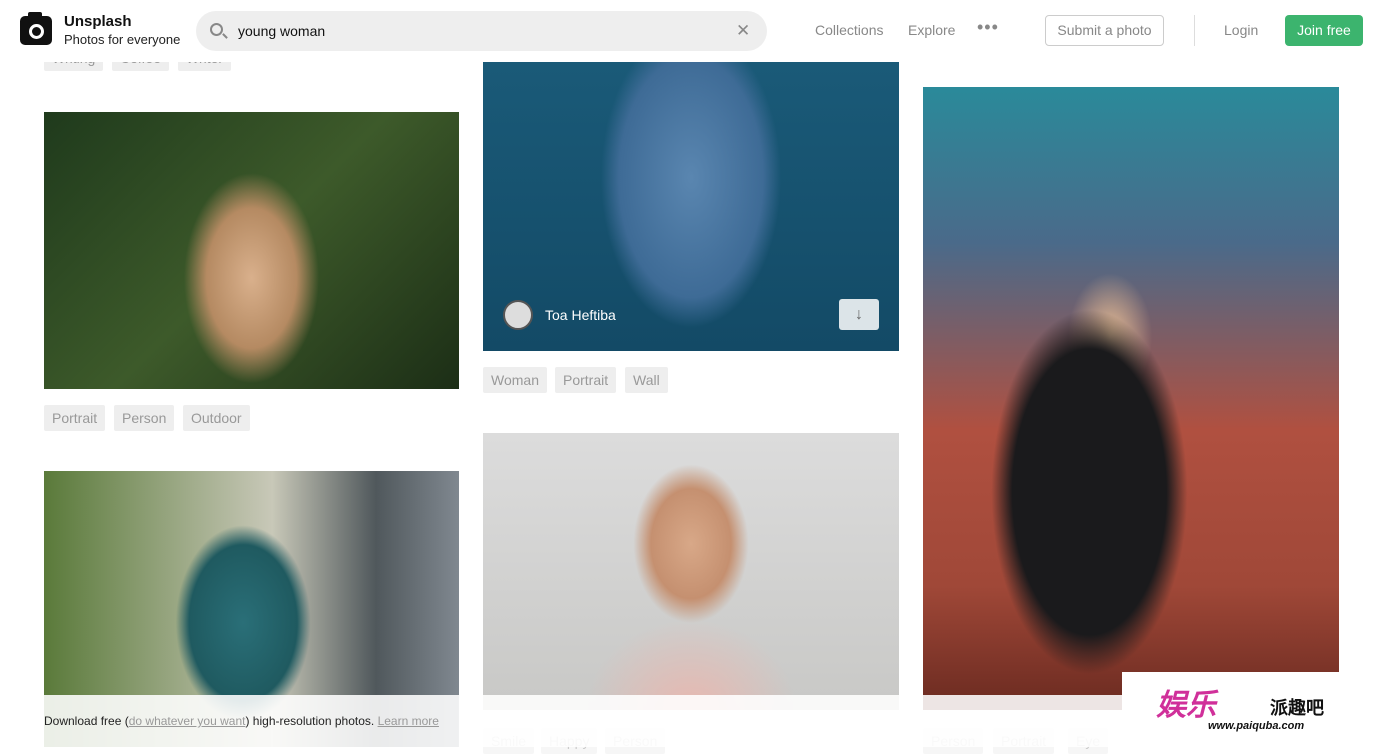 The width and height of the screenshot is (1384, 754). I want to click on tag: Wall, so click(646, 380).